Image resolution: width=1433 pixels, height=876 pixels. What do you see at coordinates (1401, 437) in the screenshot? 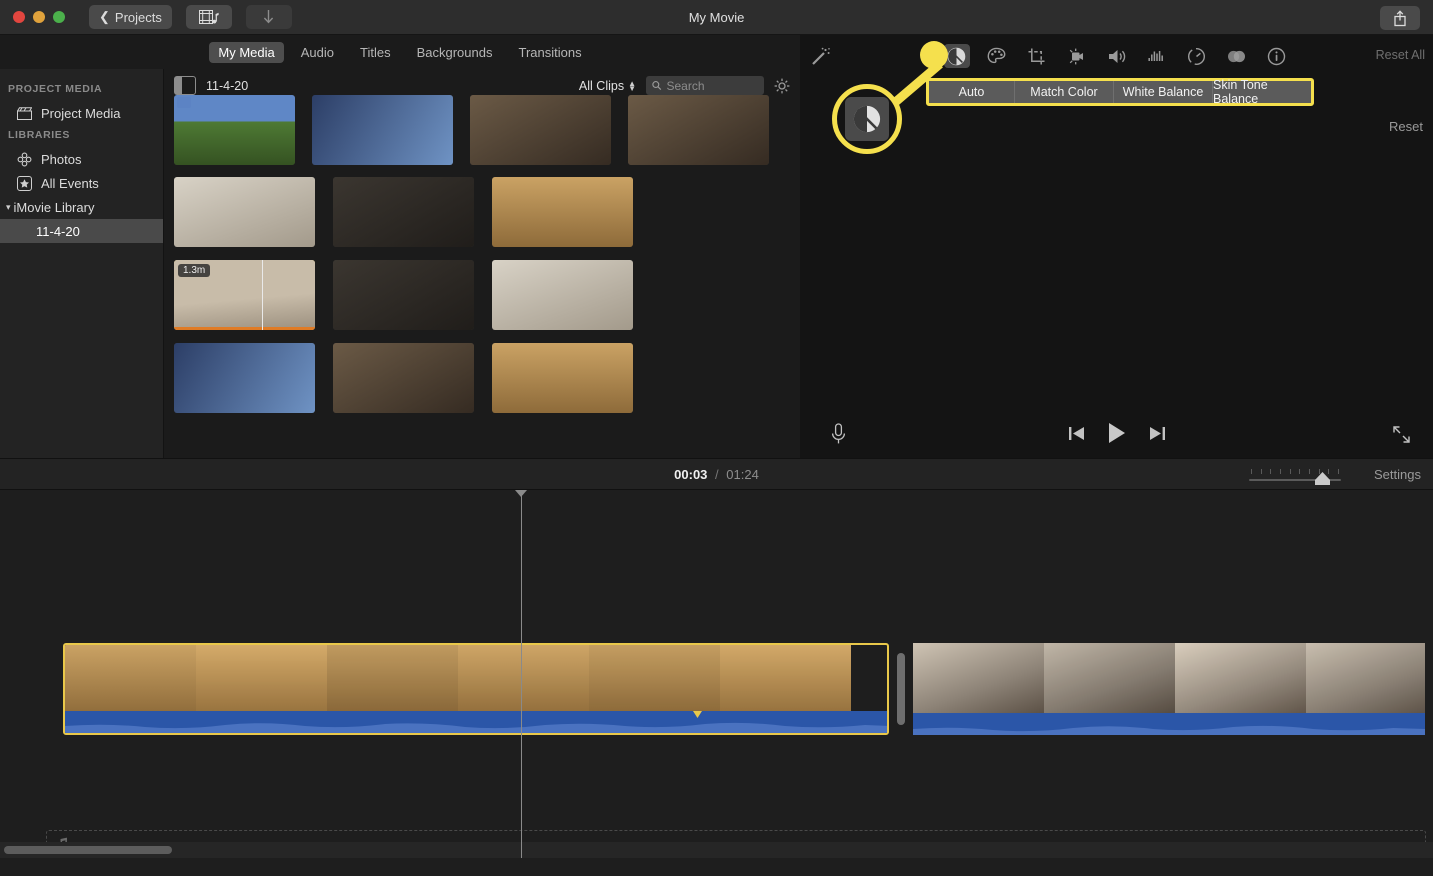
I see `expand-arrows-icon` at bounding box center [1401, 437].